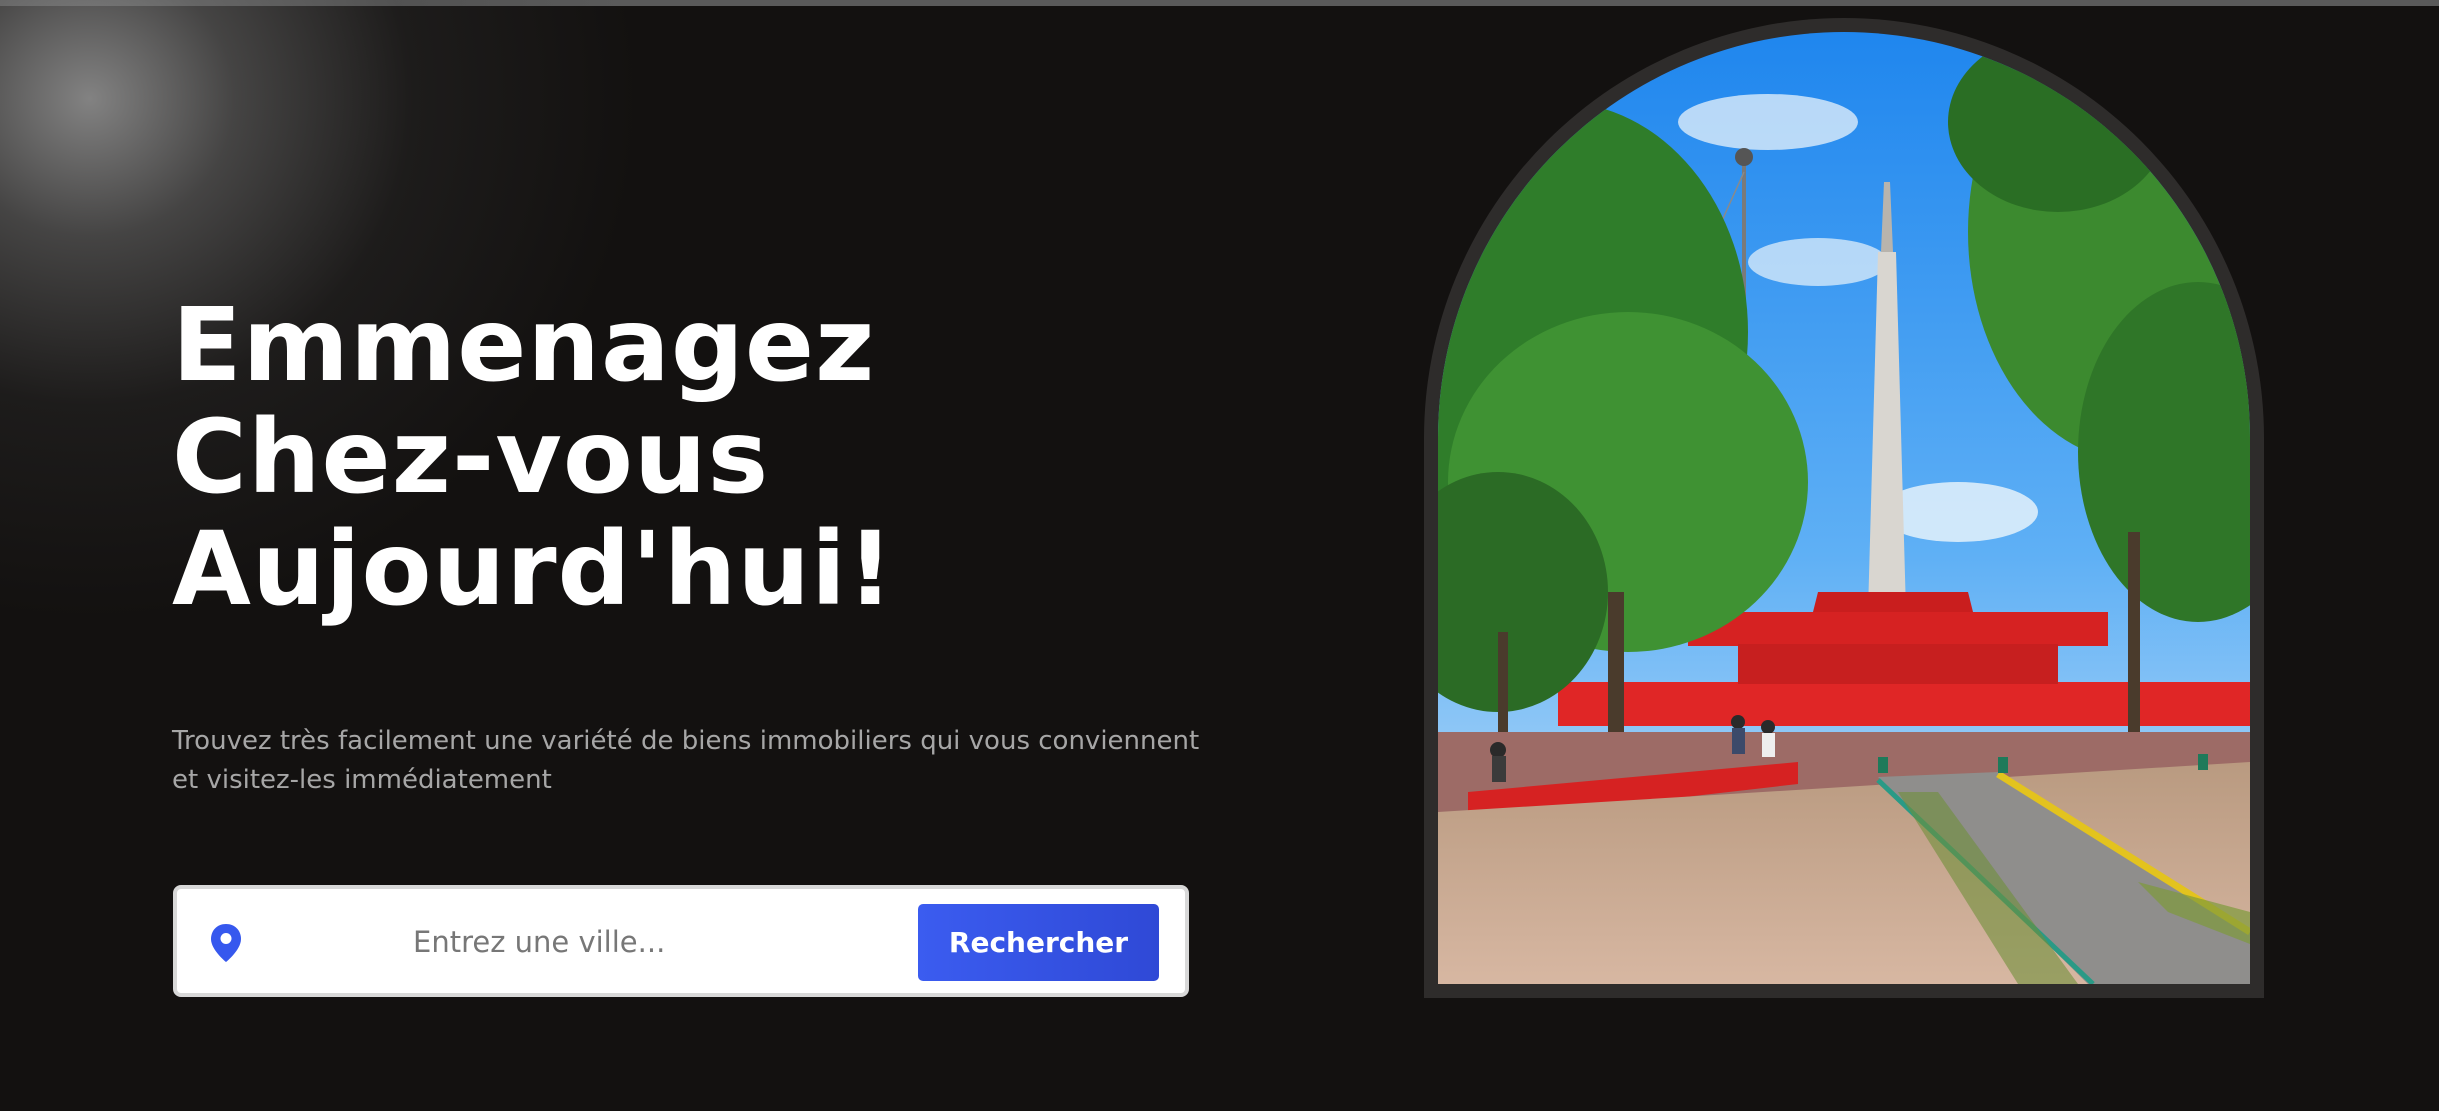 The width and height of the screenshot is (2439, 1111). What do you see at coordinates (524, 345) in the screenshot?
I see `hero-title-line-1: Emmenagez` at bounding box center [524, 345].